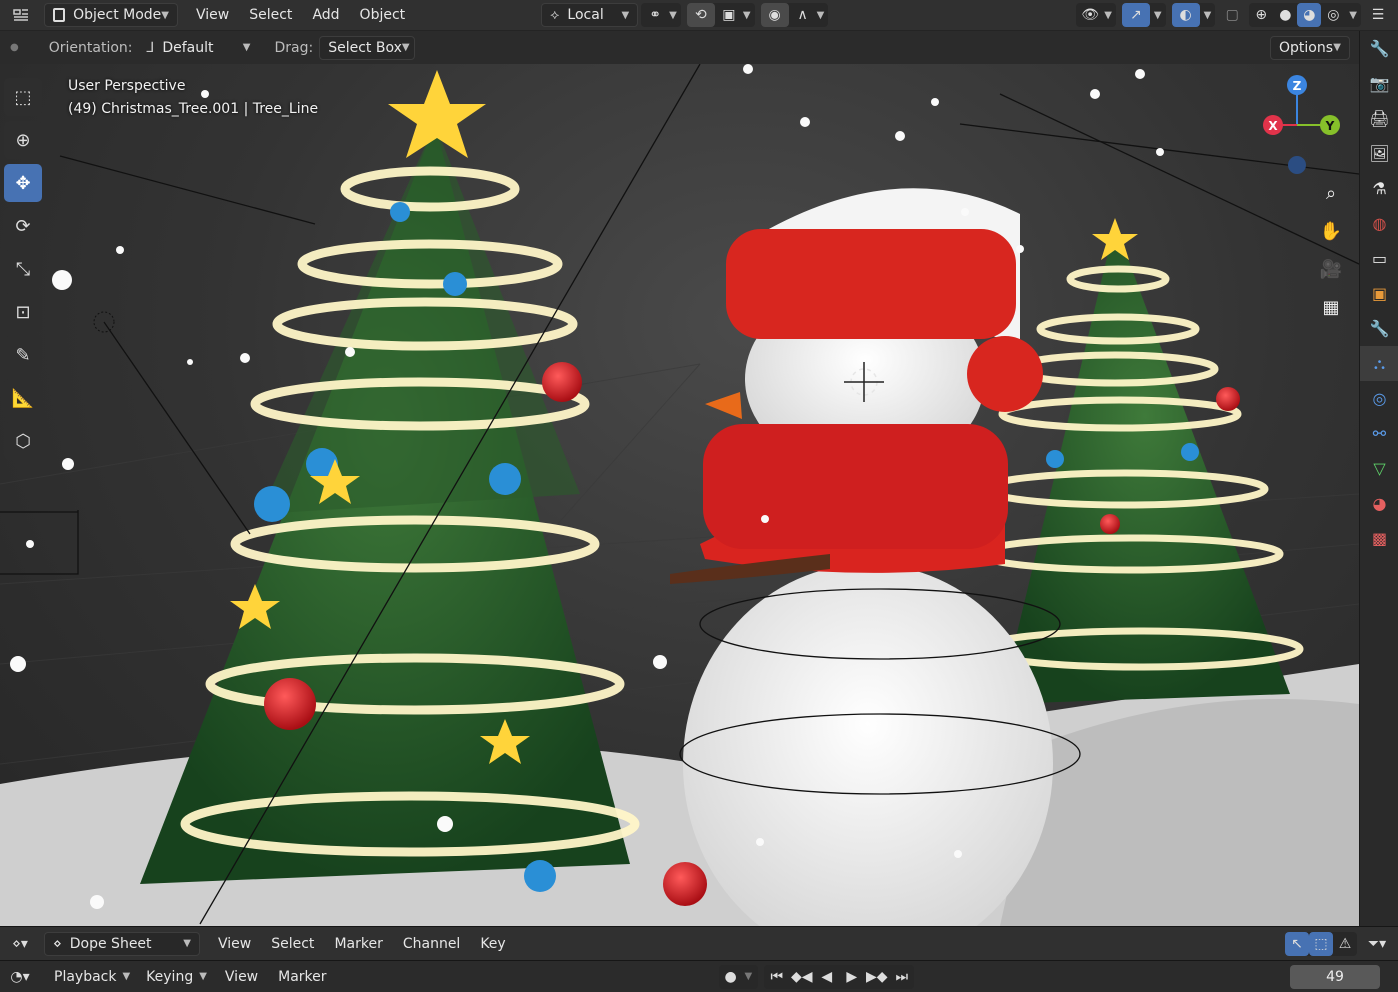 This screenshot has width=1398, height=992. What do you see at coordinates (325, 15) in the screenshot?
I see `menu-add: Add` at bounding box center [325, 15].